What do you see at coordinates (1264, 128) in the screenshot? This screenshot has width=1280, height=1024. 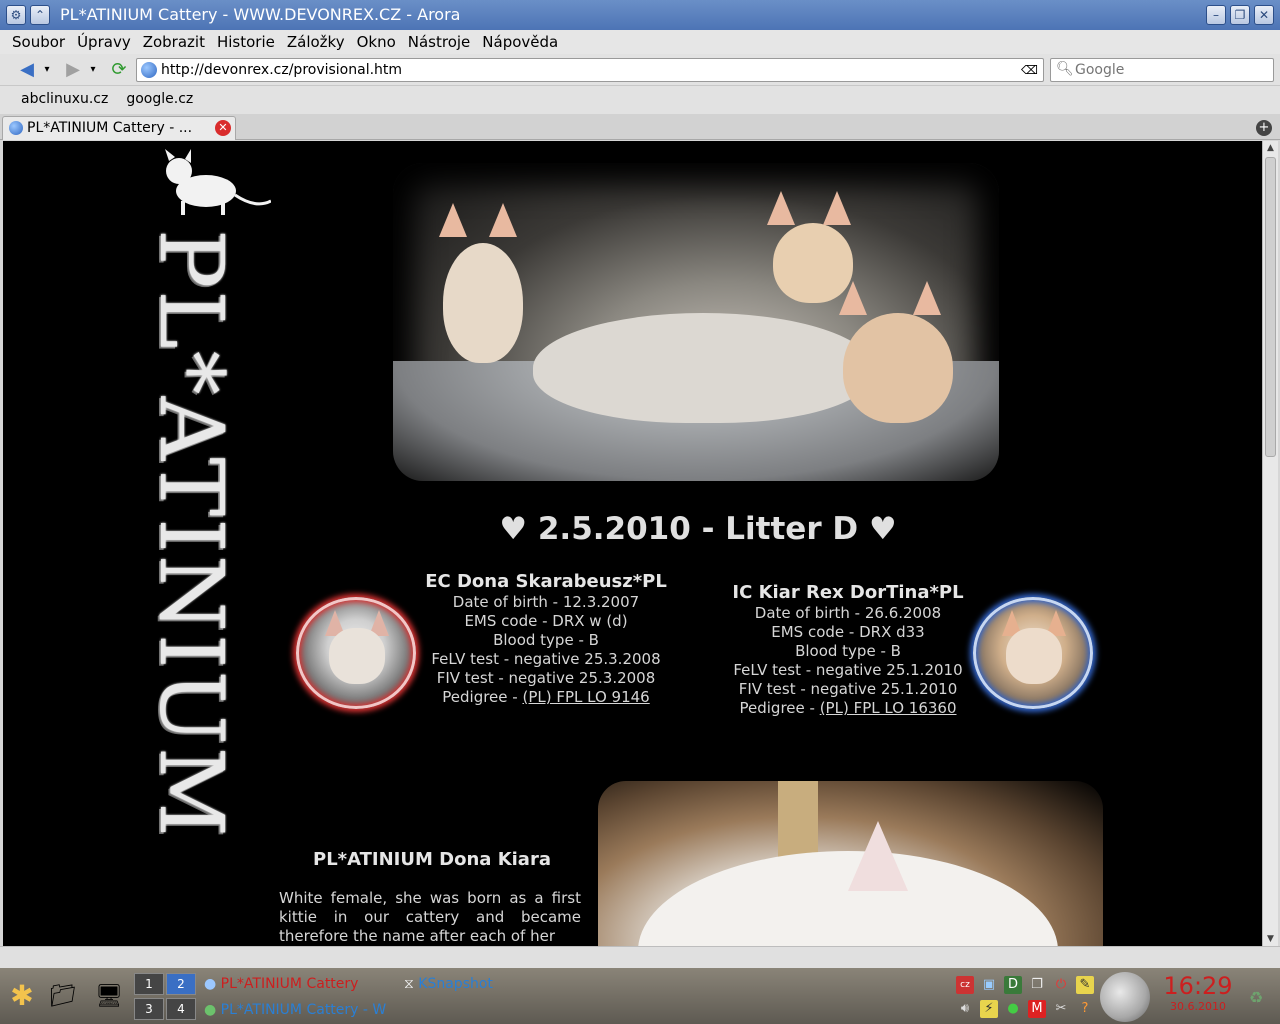 I see `new-tab-icon: +` at bounding box center [1264, 128].